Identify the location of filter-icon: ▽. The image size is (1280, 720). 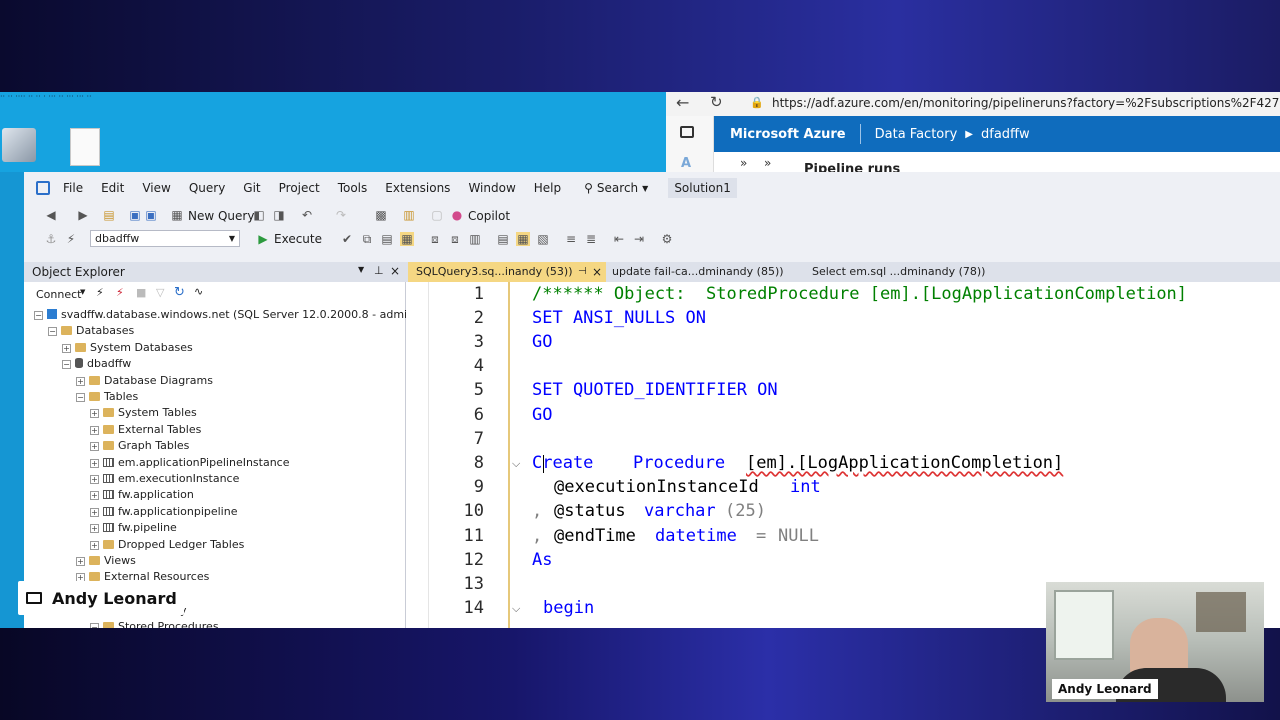
(160, 292).